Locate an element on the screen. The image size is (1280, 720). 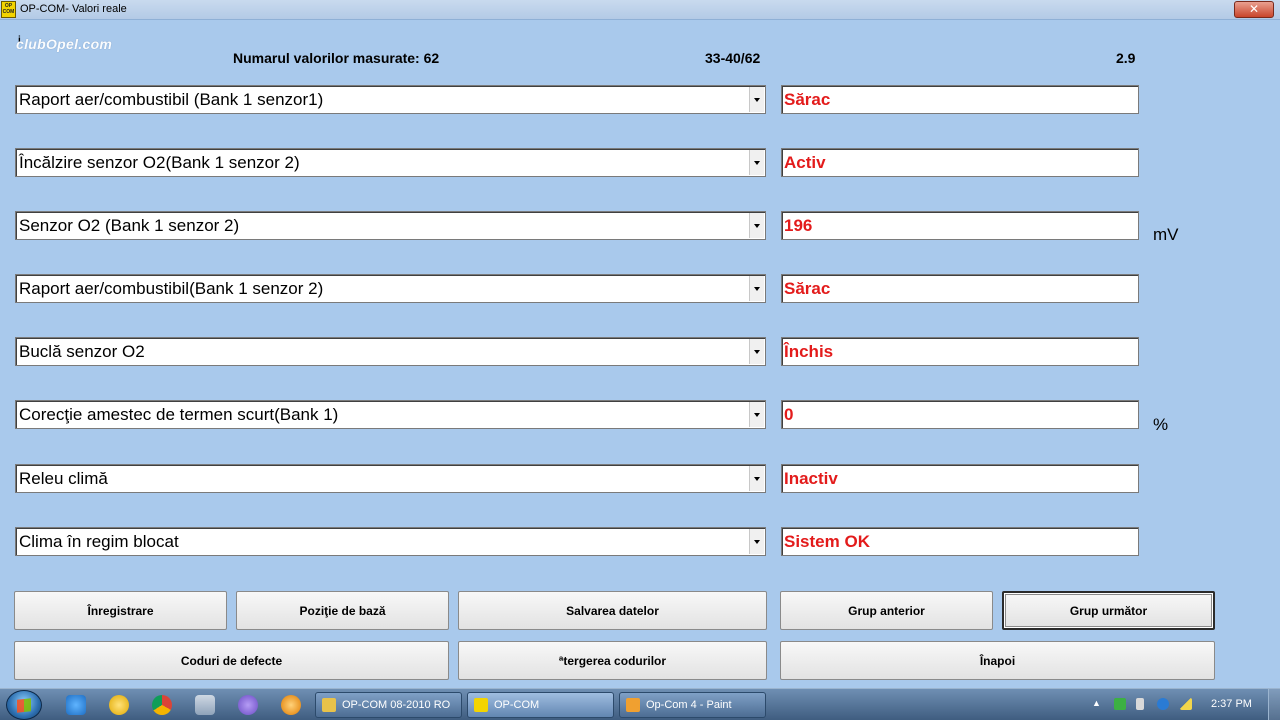
opcom-logo-icon: OP COM is located at coordinates (8, 9).